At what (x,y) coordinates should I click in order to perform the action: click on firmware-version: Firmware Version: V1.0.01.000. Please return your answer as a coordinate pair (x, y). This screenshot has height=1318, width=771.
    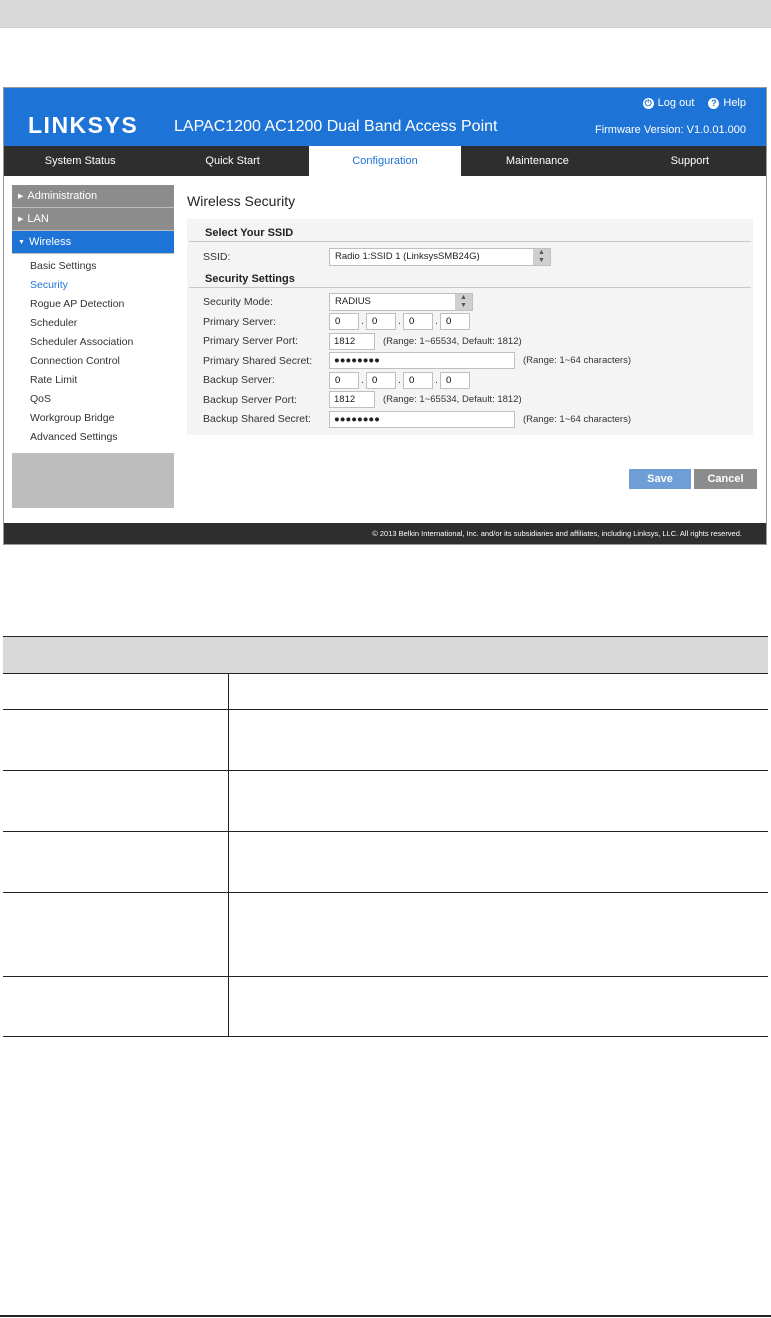
    Looking at the image, I should click on (670, 130).